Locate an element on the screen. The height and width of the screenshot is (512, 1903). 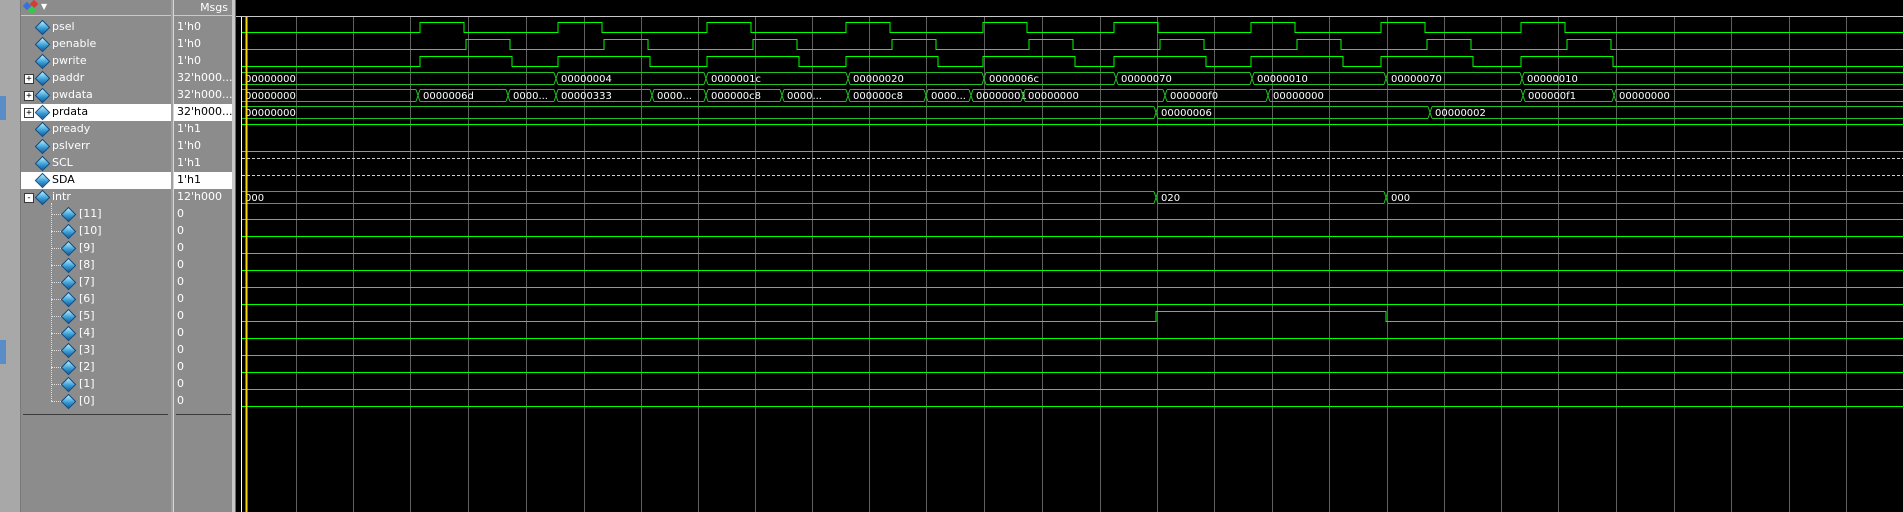
signal-row-psel: psel is located at coordinates (96, 27).